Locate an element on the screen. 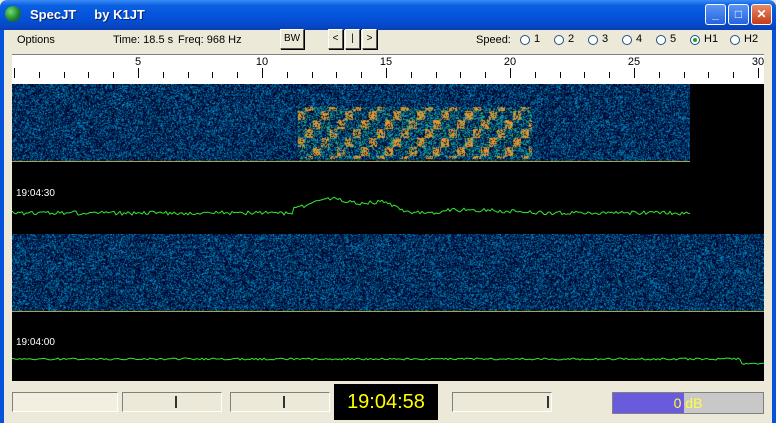 This screenshot has height=423, width=776. speed-label-5: 5 is located at coordinates (673, 39).